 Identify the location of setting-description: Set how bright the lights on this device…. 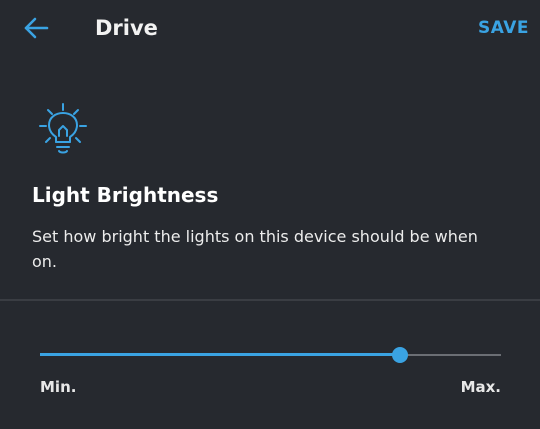
(255, 249).